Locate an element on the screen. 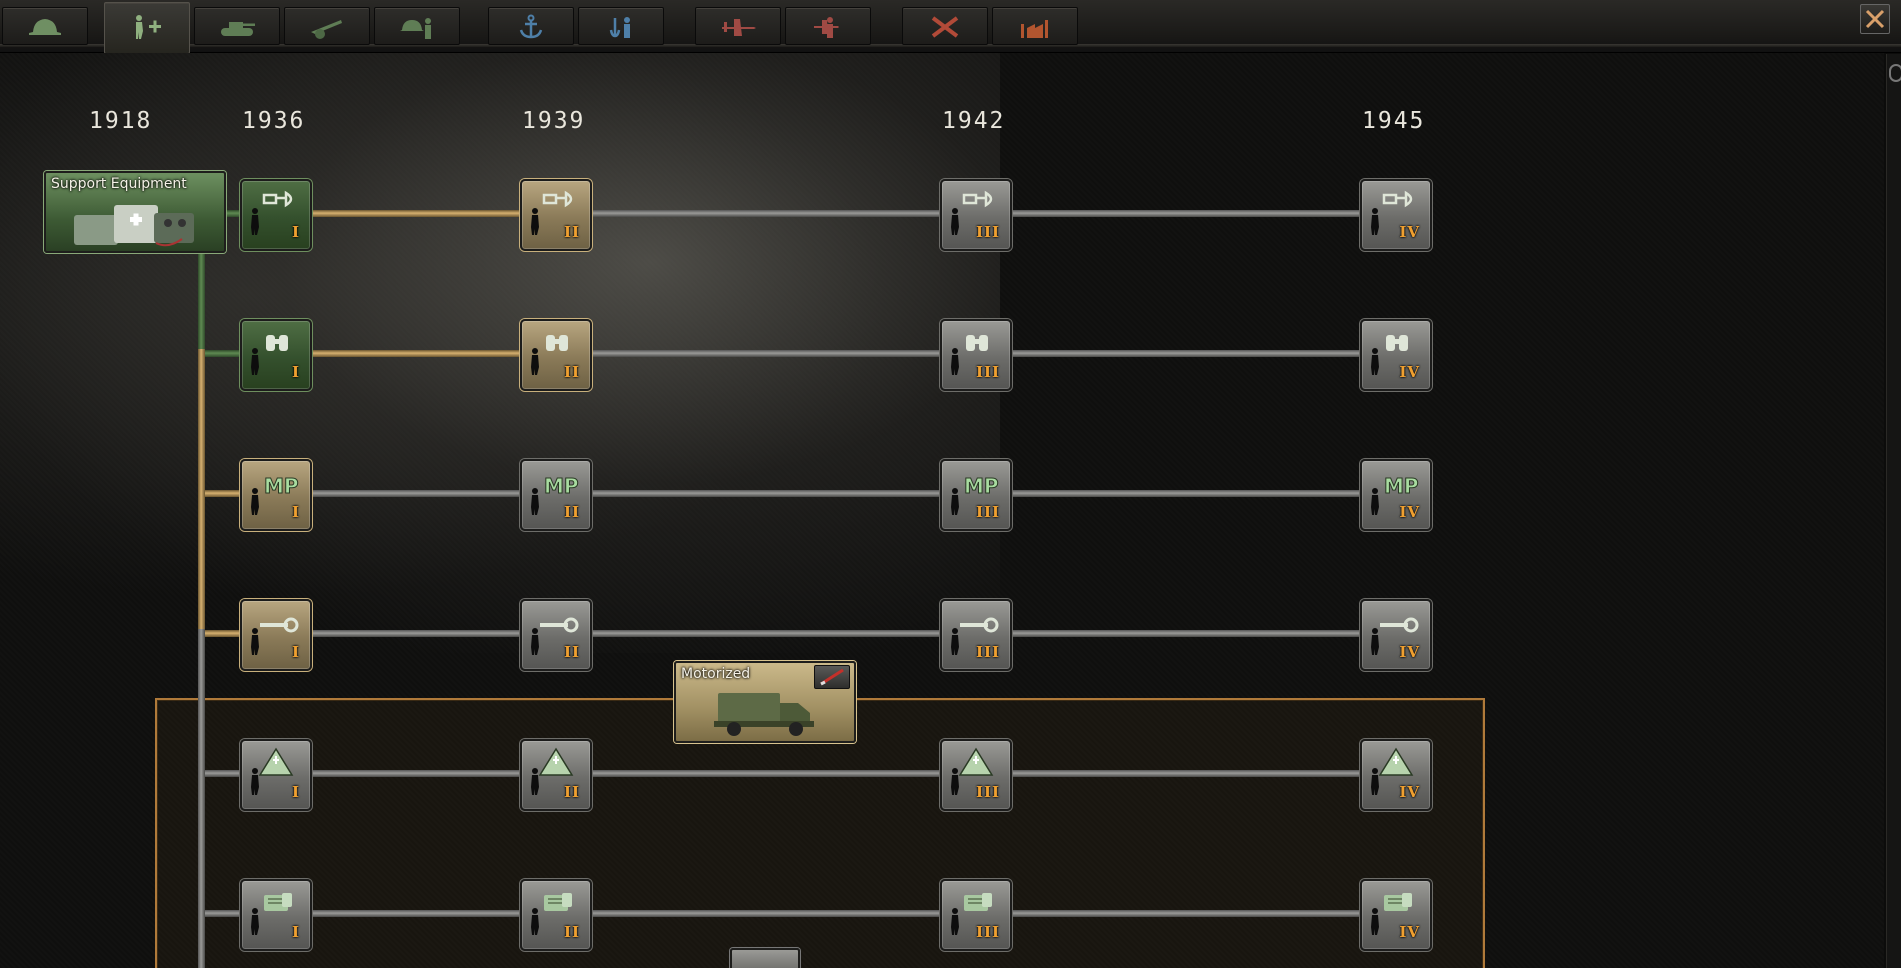 The width and height of the screenshot is (1901, 968). tab-land-doctrine is located at coordinates (417, 26).